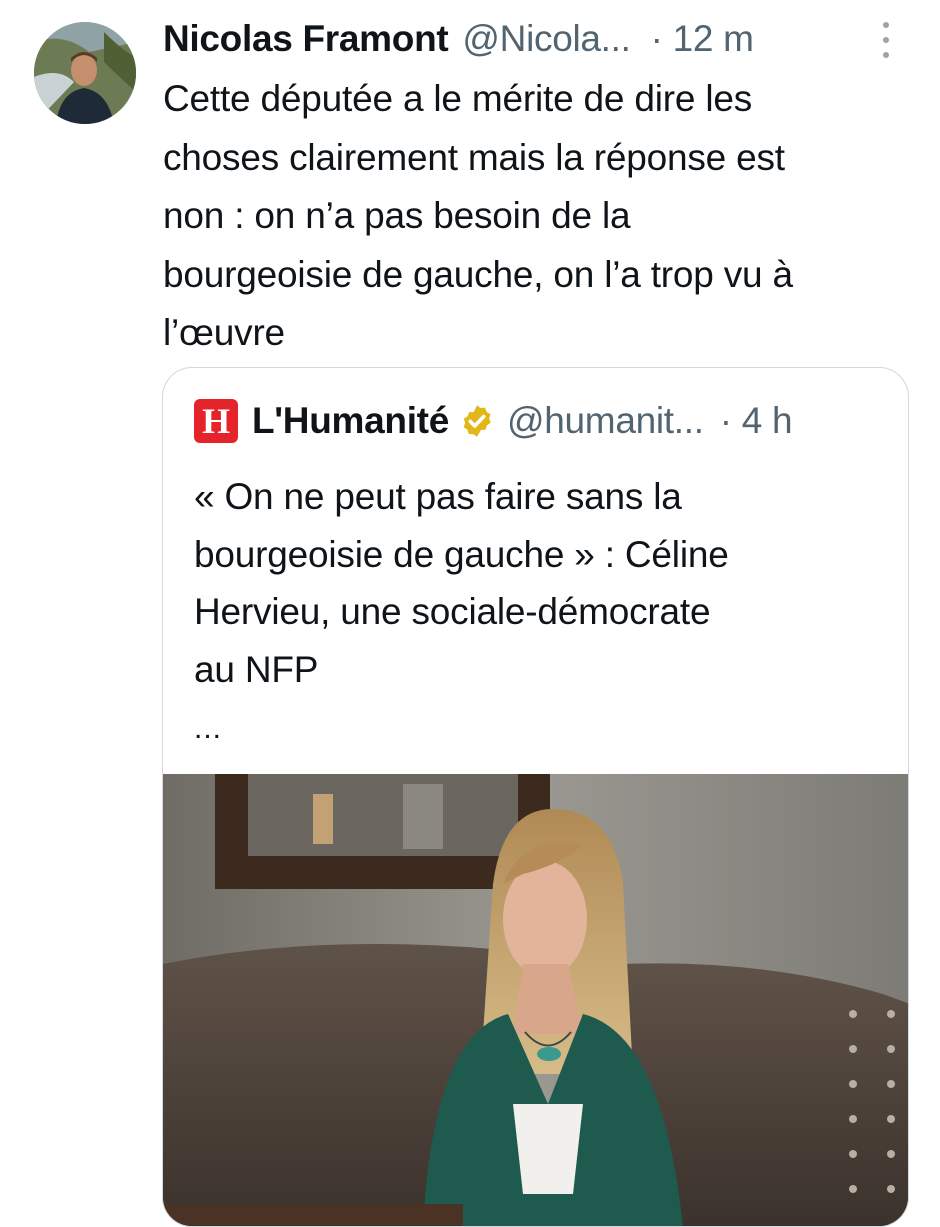  What do you see at coordinates (216, 421) in the screenshot?
I see `humanite-logo-icon: H` at bounding box center [216, 421].